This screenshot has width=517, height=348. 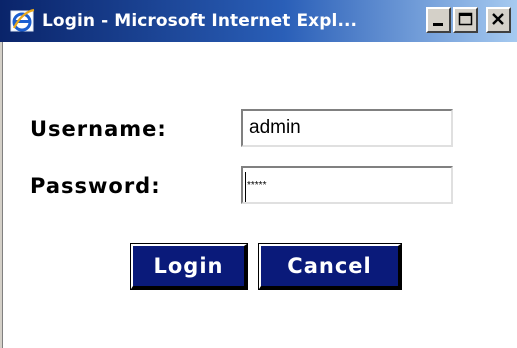 What do you see at coordinates (22, 20) in the screenshot?
I see `internet-explorer-icon` at bounding box center [22, 20].